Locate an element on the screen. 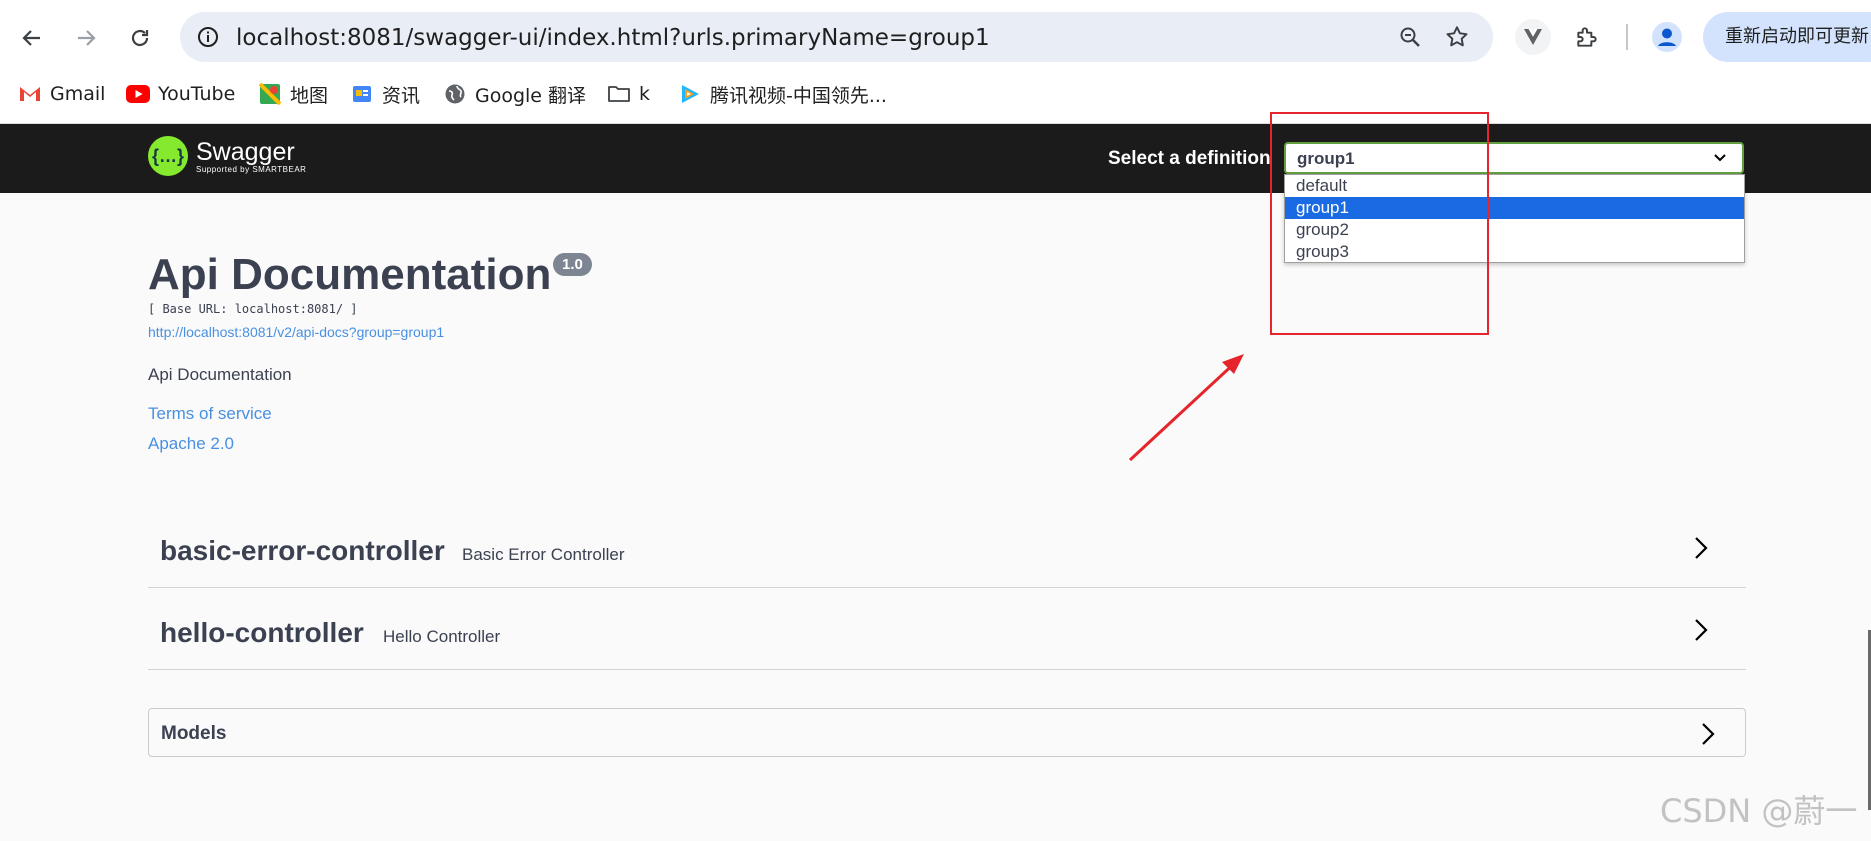 The width and height of the screenshot is (1871, 841). maps-icon is located at coordinates (270, 94).